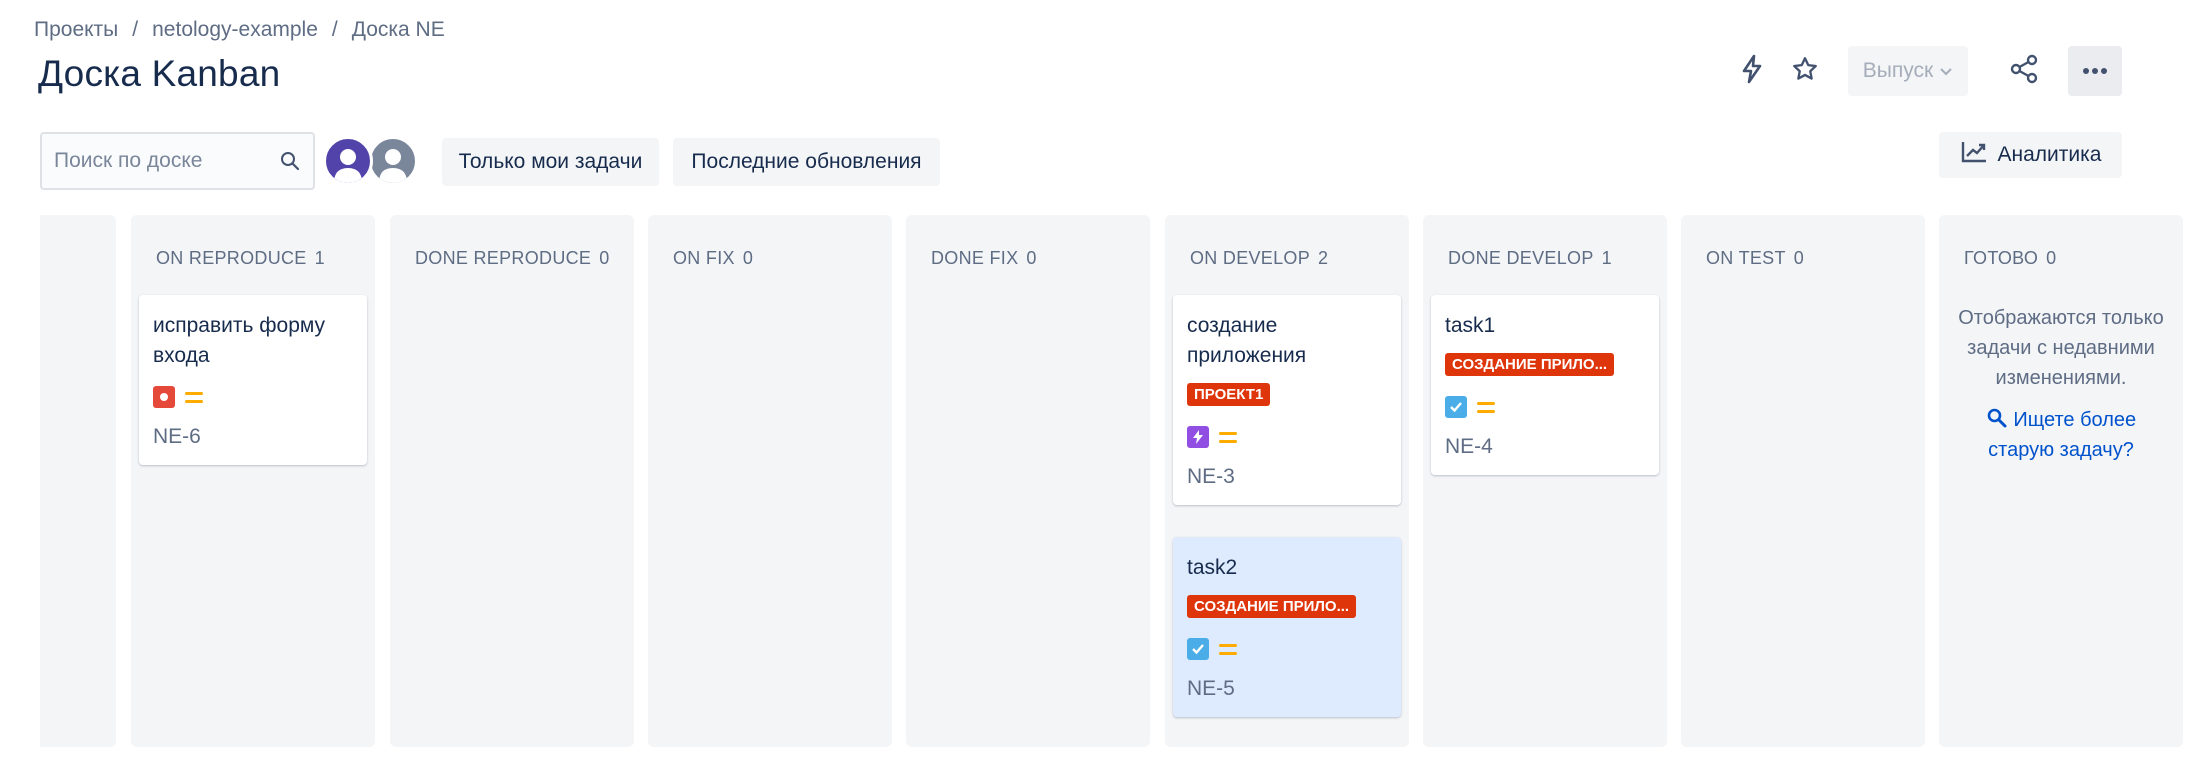 Image resolution: width=2203 pixels, height=769 pixels. I want to click on more-button, so click(2095, 71).